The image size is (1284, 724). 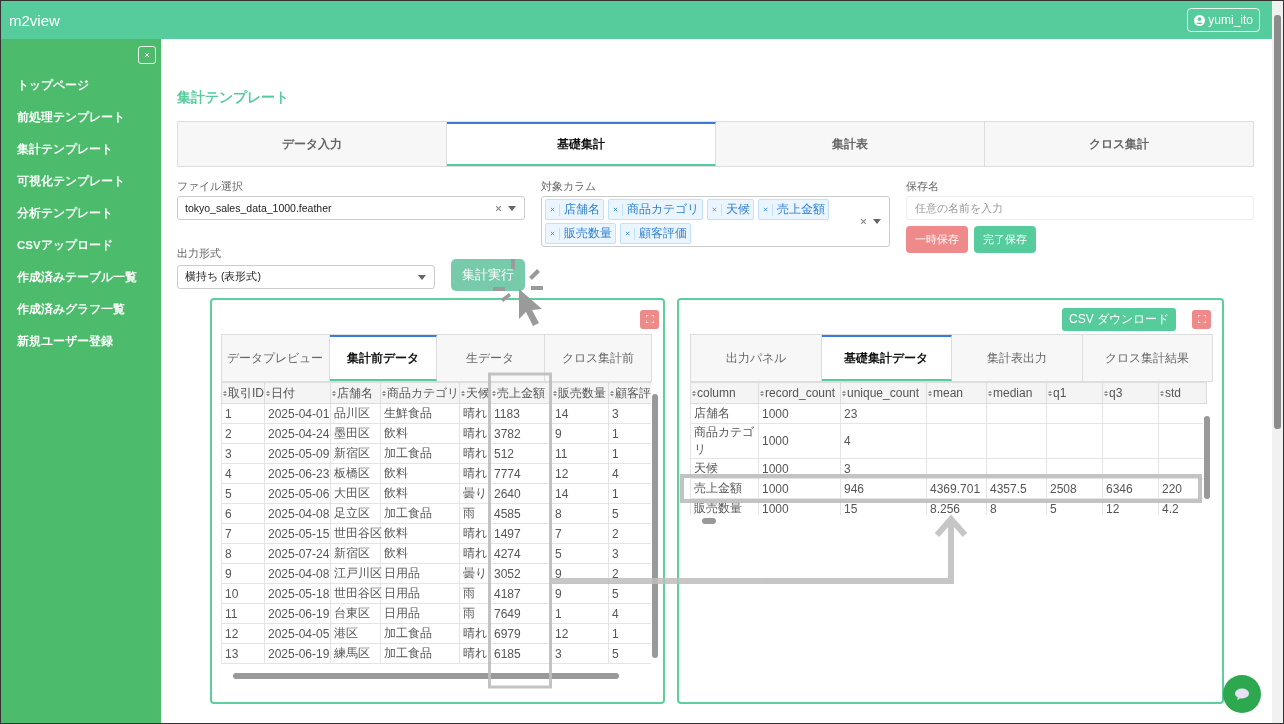 I want to click on table-cell: 店舗名, so click(x=724, y=413).